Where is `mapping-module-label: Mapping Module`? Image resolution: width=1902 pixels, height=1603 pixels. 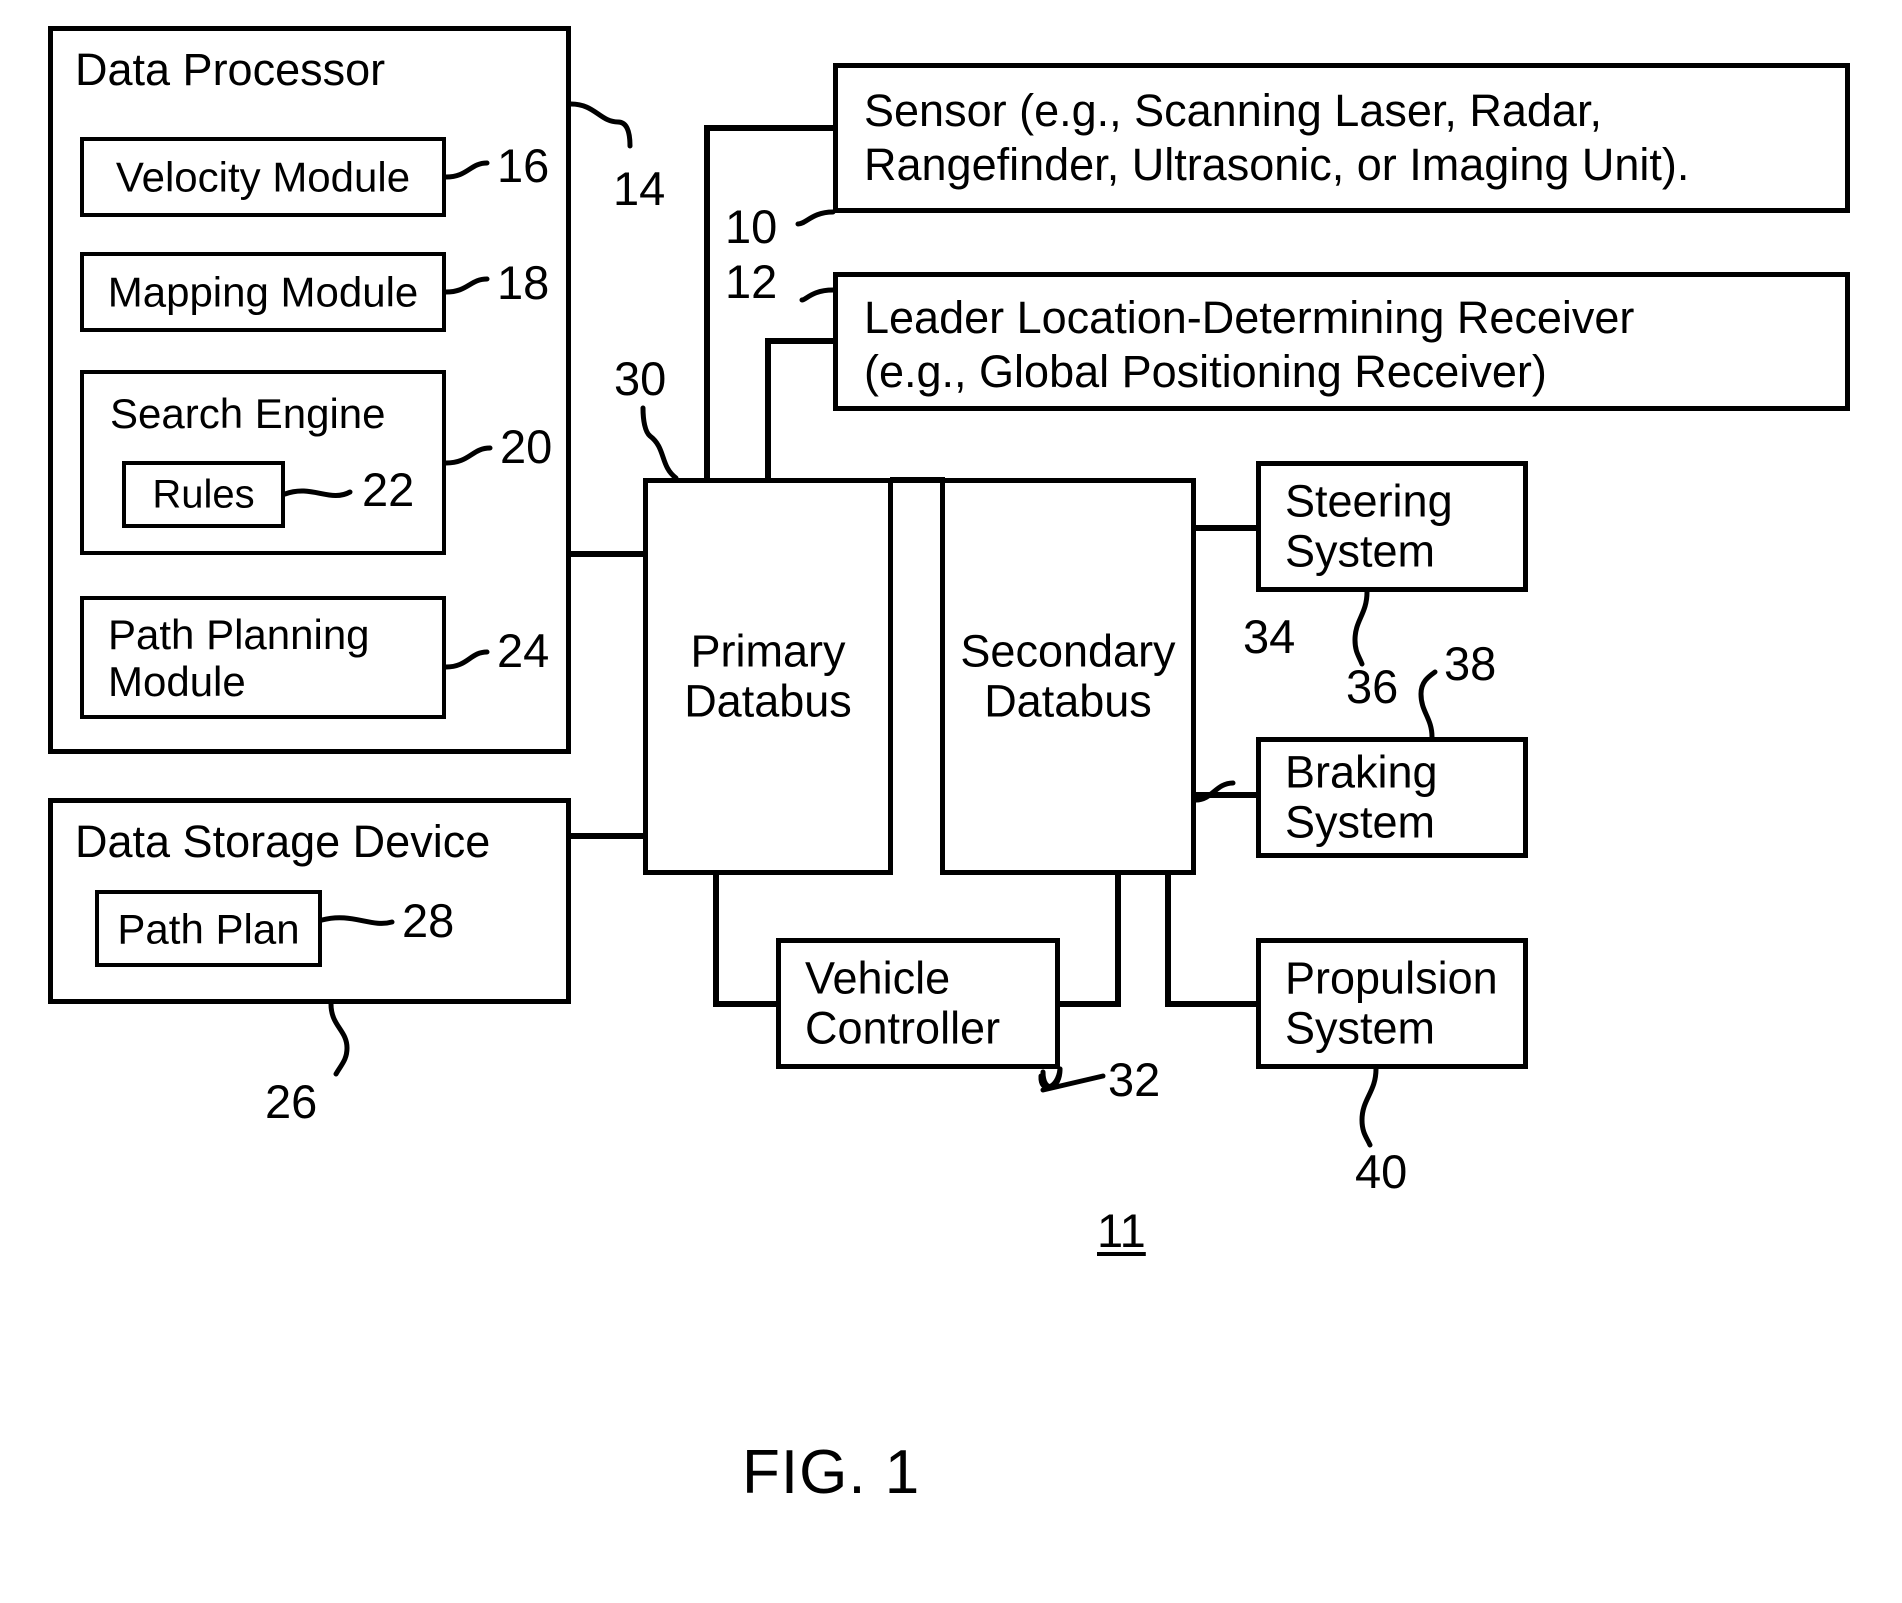
mapping-module-label: Mapping Module is located at coordinates (263, 292).